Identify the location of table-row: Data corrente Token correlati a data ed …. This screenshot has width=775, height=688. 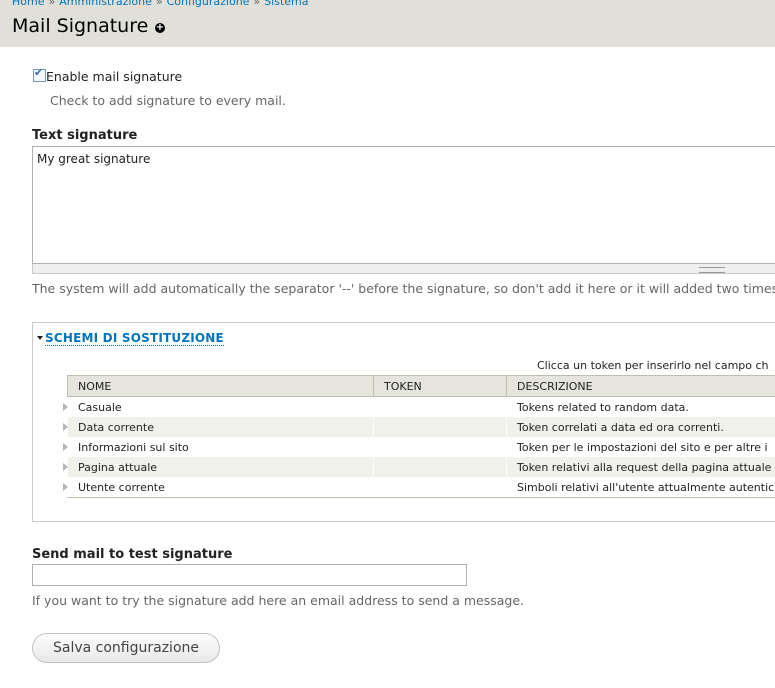
(421, 427).